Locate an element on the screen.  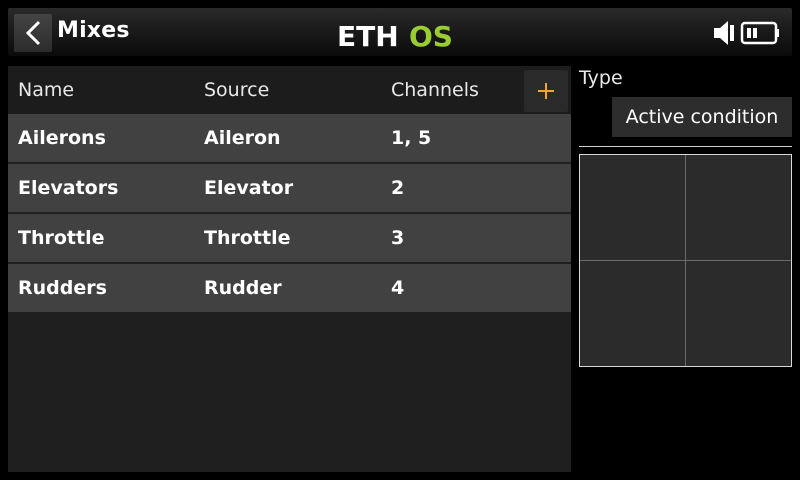
column-header-channels: Channels is located at coordinates (435, 90).